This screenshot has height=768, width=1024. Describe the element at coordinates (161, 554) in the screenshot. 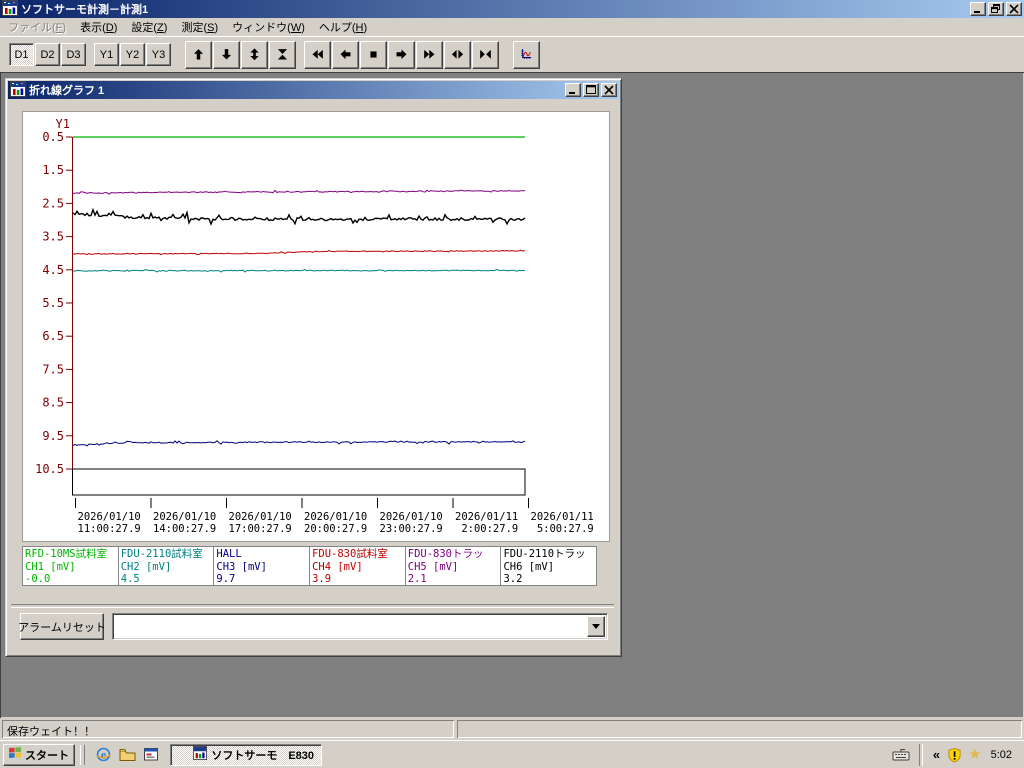

I see `legend-name: FDU-2110試料室` at that location.